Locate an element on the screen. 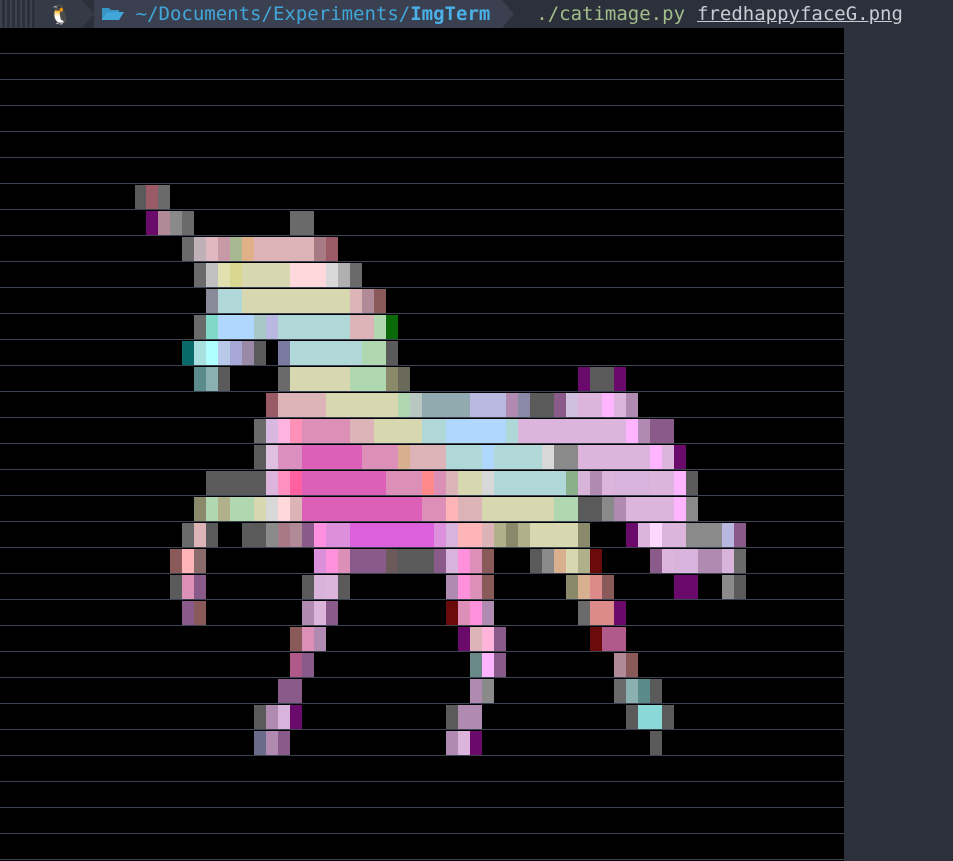 This screenshot has height=861, width=953. prompt-argument: fredhappyfaceG.png is located at coordinates (800, 14).